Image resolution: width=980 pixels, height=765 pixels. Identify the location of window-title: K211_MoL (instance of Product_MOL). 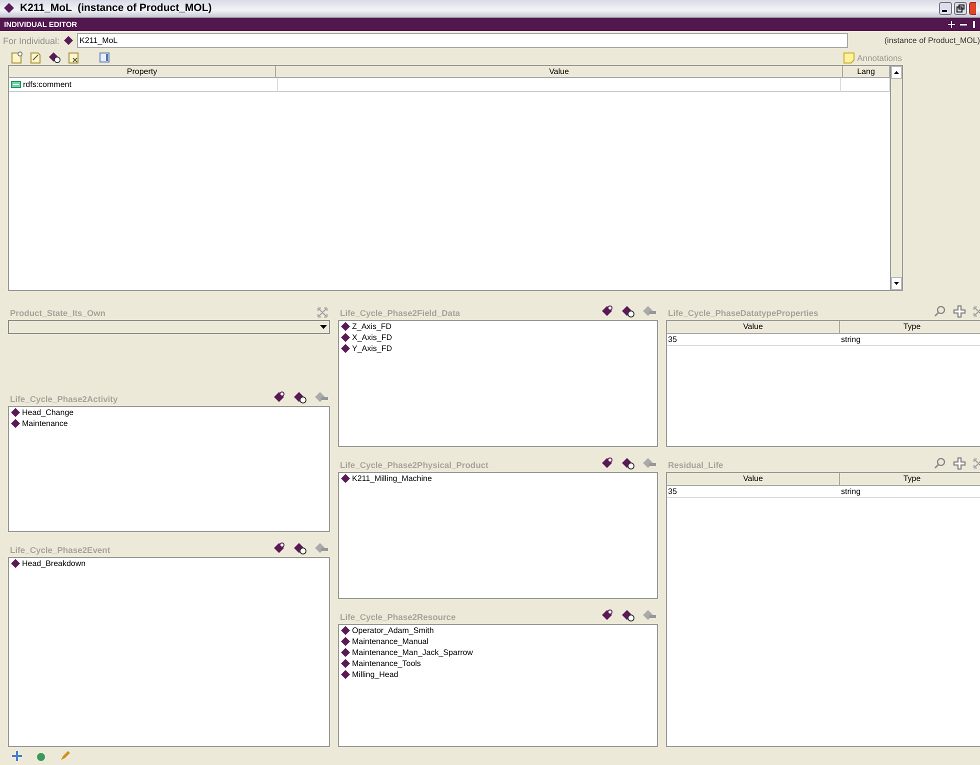
(116, 8).